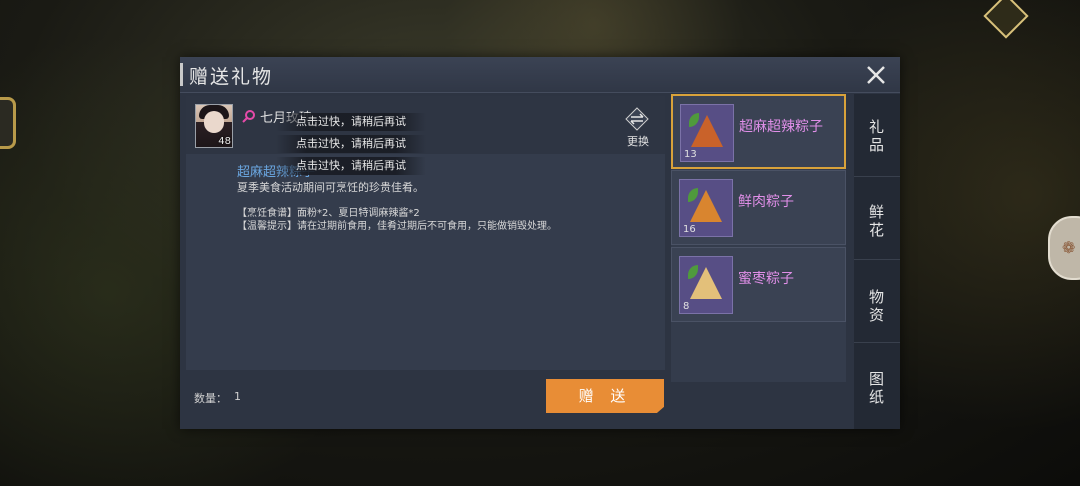 This screenshot has height=486, width=1080. Describe the element at coordinates (877, 315) in the screenshot. I see `tab-label: 资` at that location.